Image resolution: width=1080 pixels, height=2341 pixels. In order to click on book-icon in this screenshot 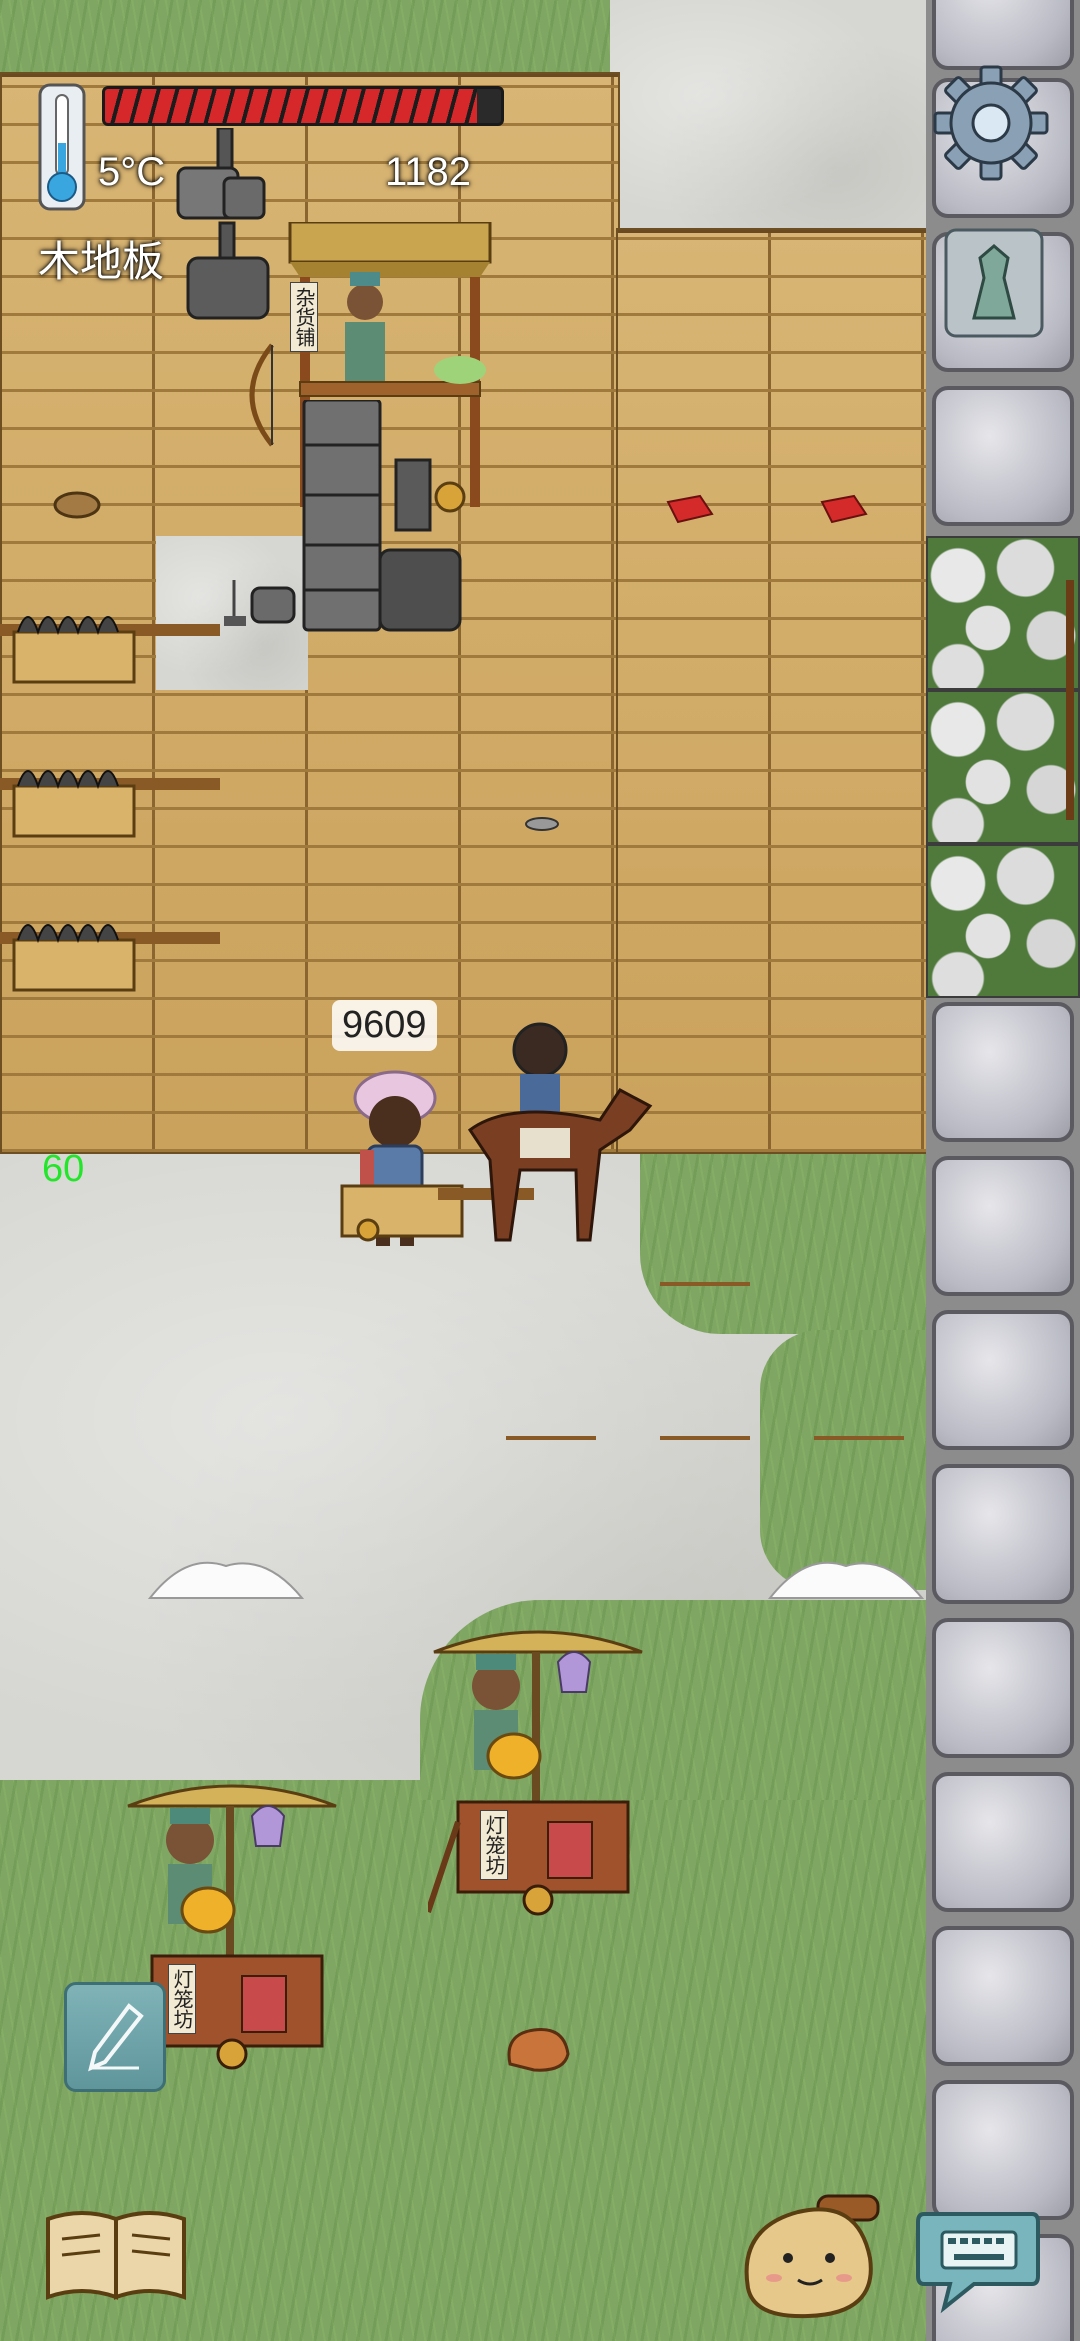, I will do `click(116, 2255)`.